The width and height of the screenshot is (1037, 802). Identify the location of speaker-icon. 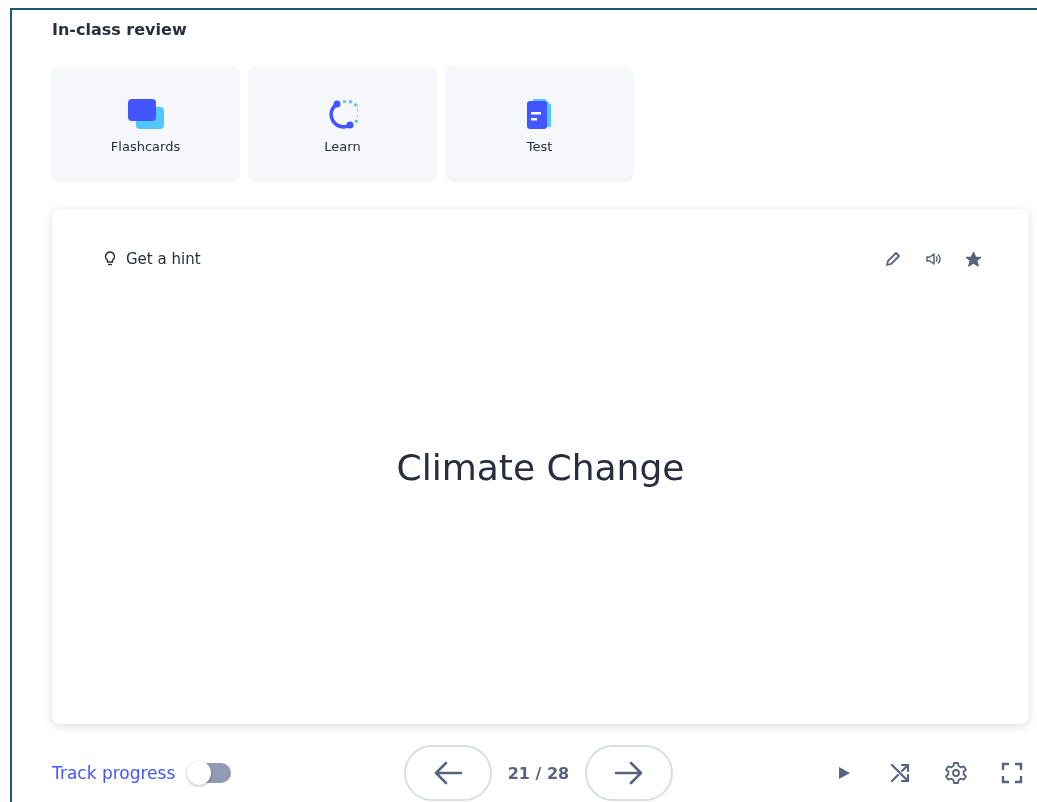
(933, 259).